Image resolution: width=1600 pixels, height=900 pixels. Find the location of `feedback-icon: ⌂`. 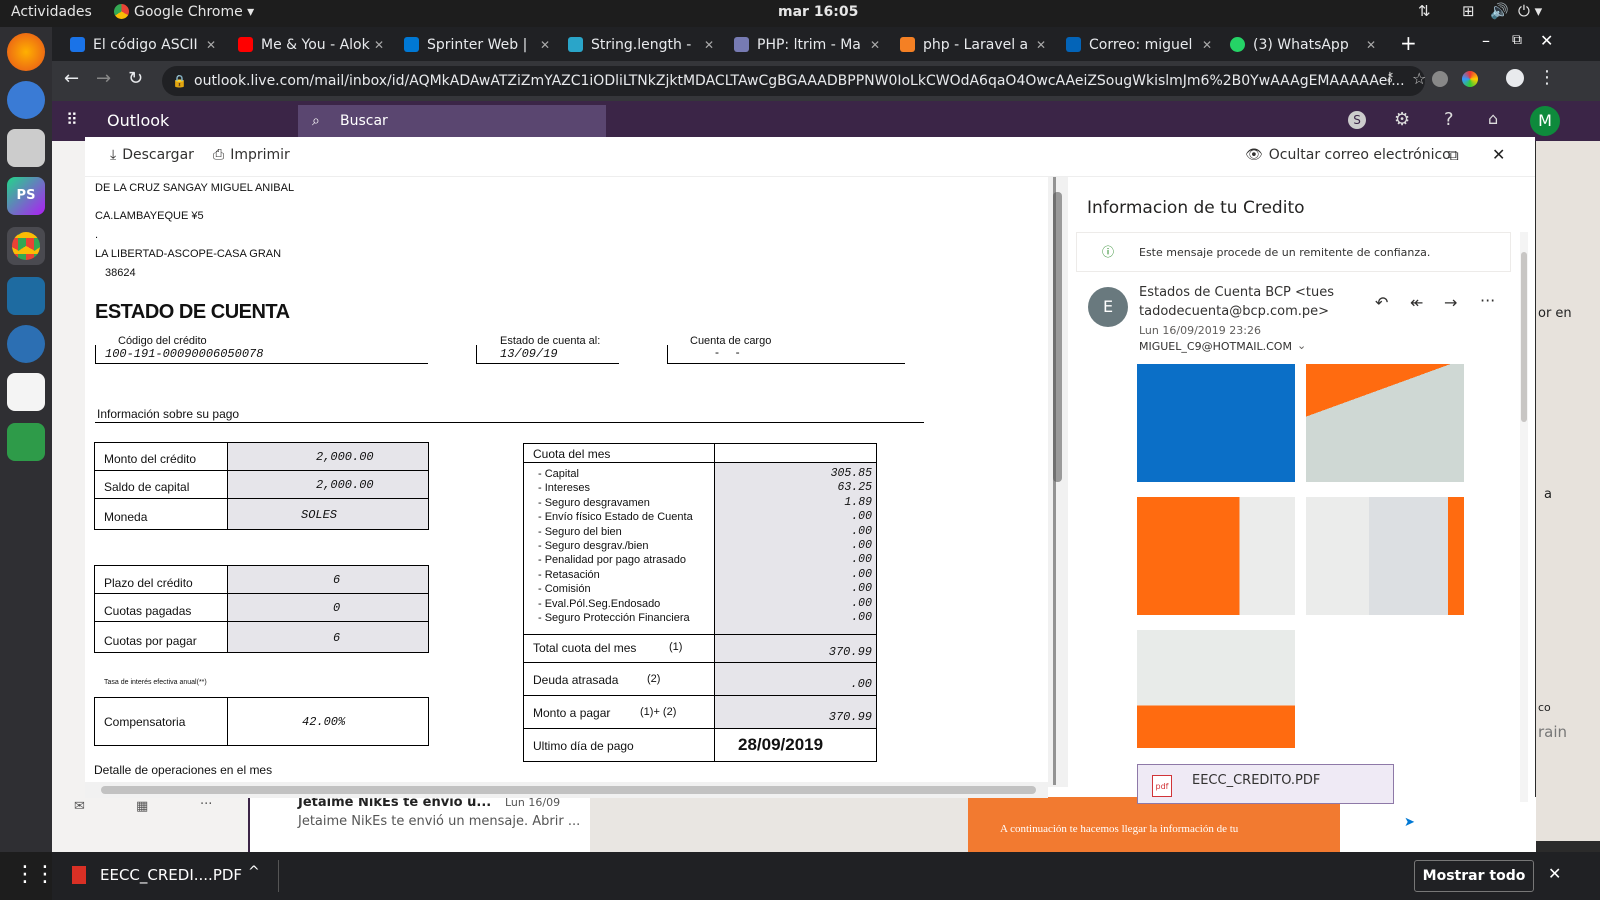

feedback-icon: ⌂ is located at coordinates (1493, 118).